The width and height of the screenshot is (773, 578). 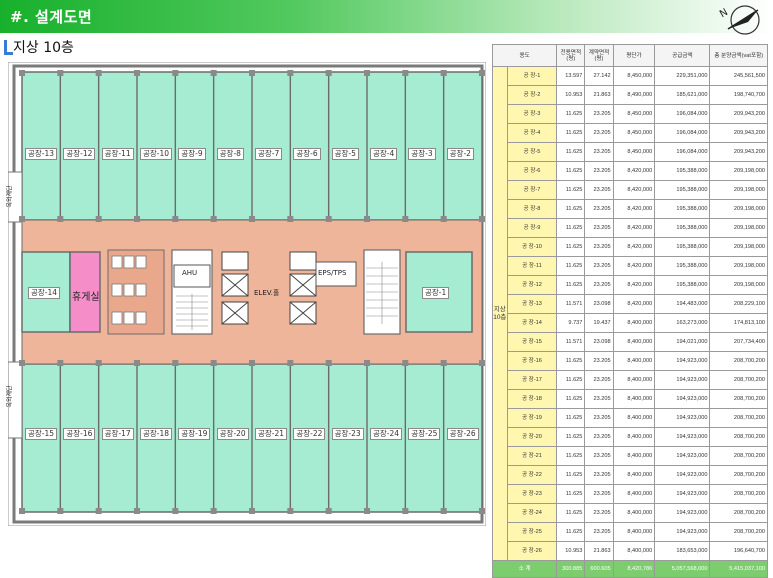 What do you see at coordinates (532, 380) in the screenshot?
I see `unit-cell: 공 장-17` at bounding box center [532, 380].